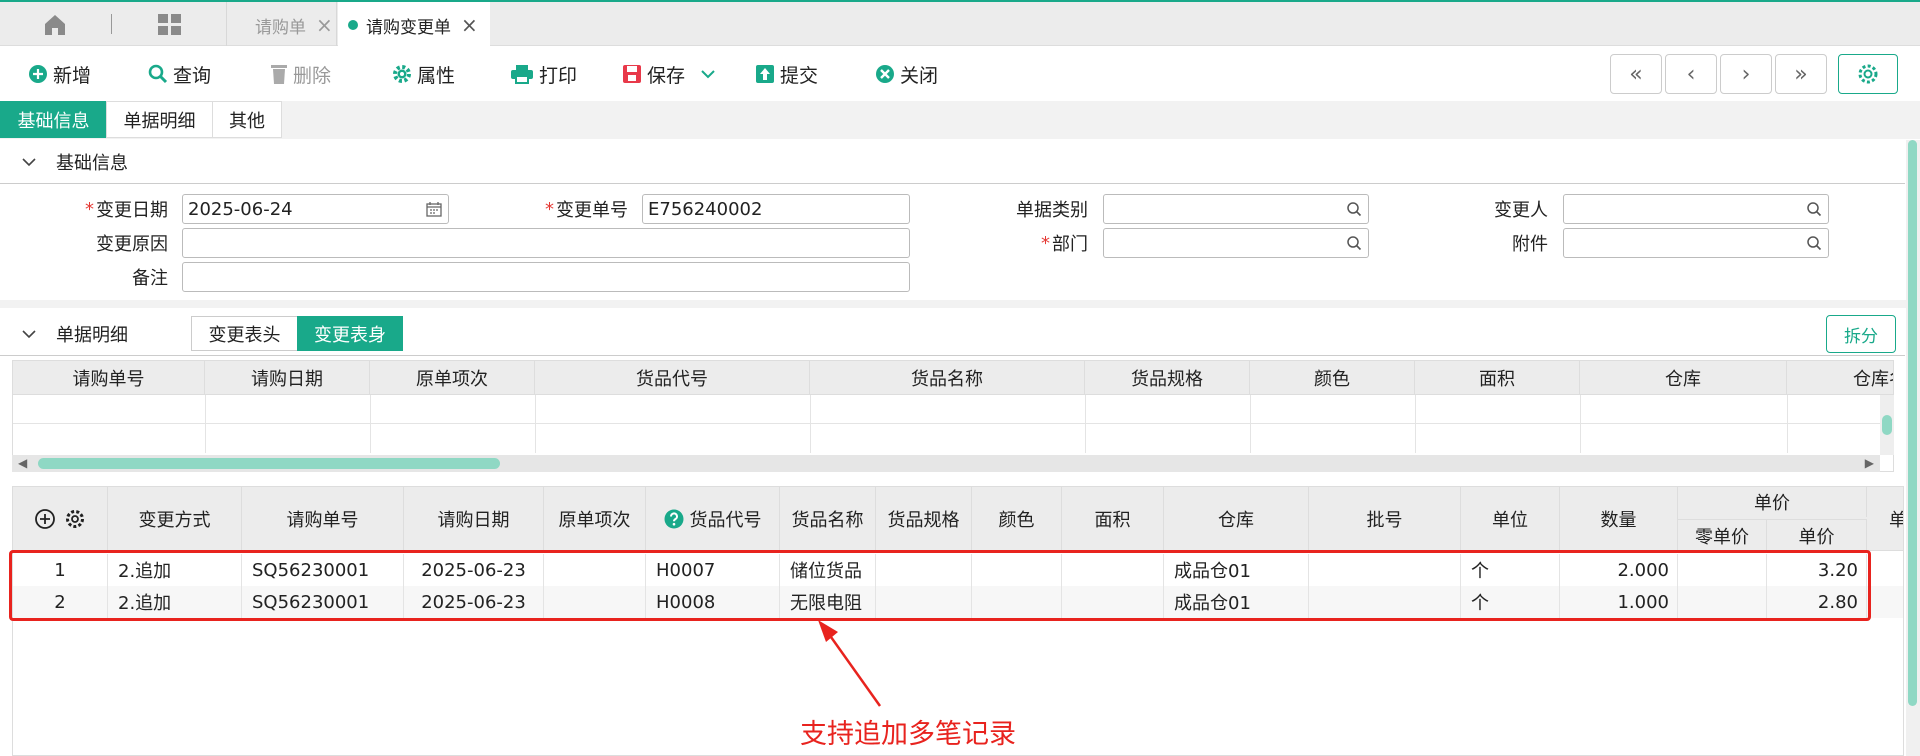  What do you see at coordinates (244, 333) in the screenshot?
I see `tab-change-header: 变更表头` at bounding box center [244, 333].